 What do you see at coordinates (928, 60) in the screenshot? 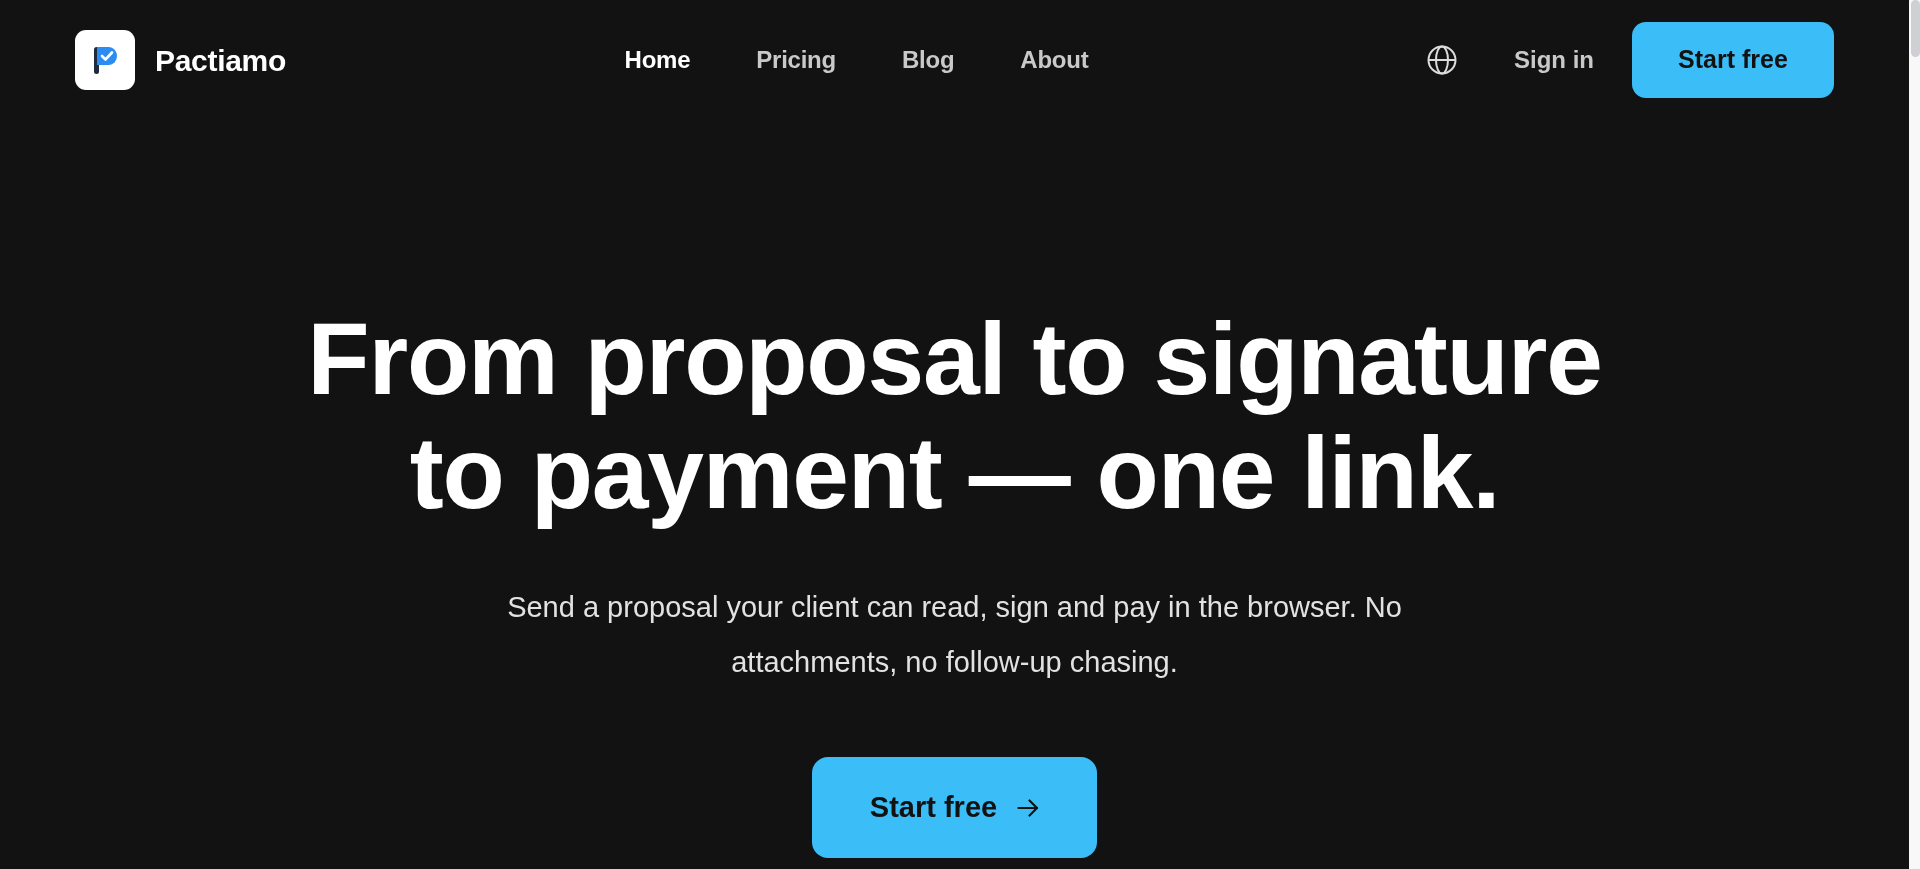
I see `nav-link: Blog` at bounding box center [928, 60].